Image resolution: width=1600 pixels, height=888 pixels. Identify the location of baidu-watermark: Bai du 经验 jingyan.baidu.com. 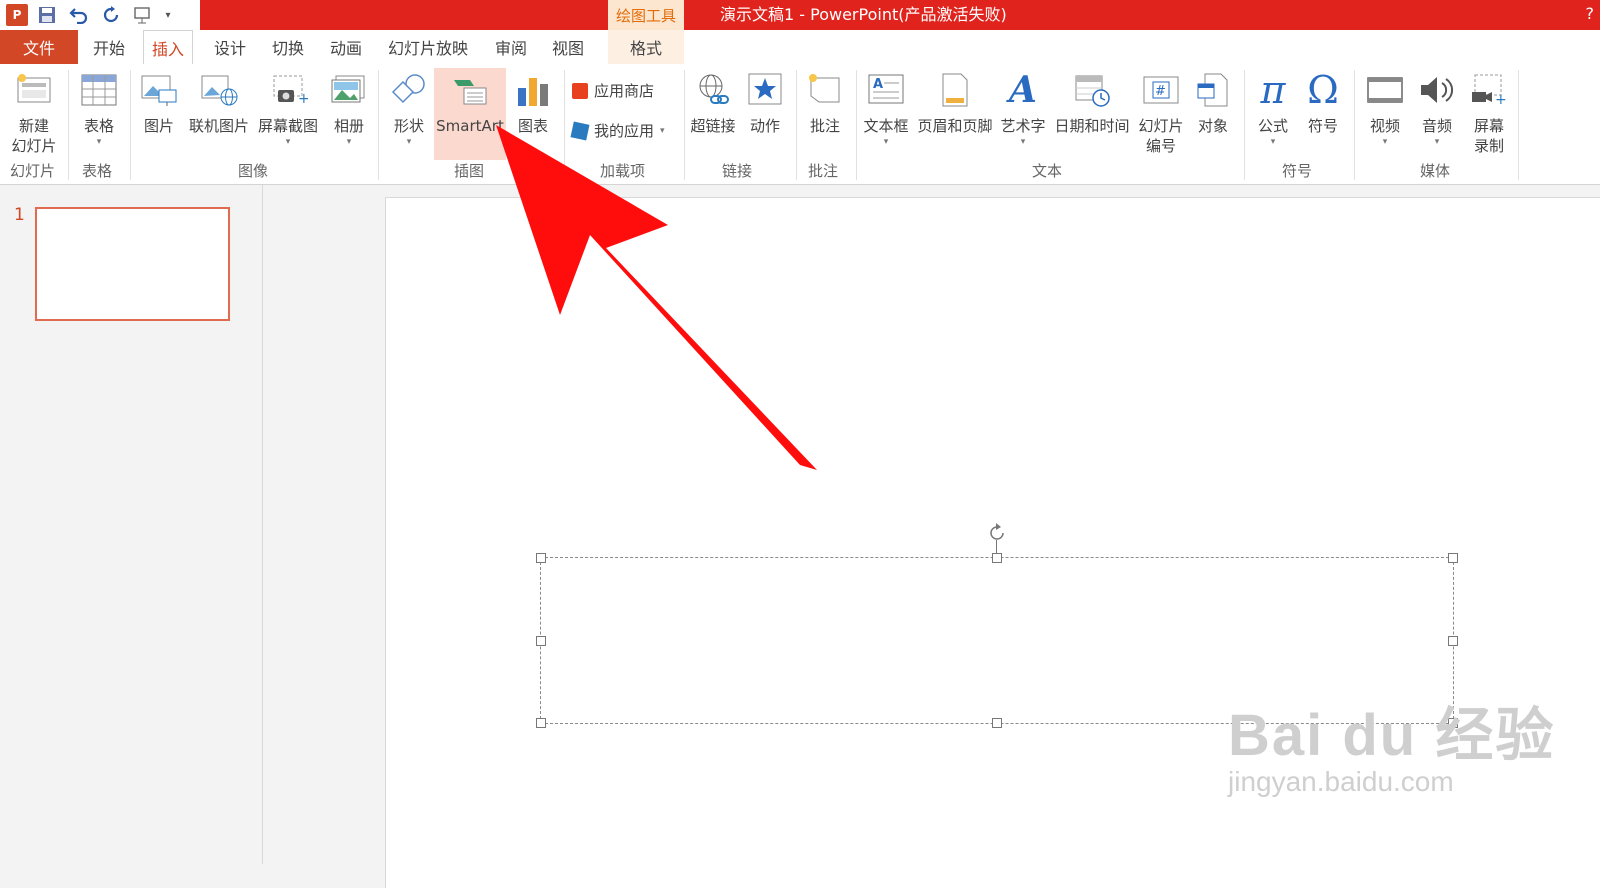
(1391, 743).